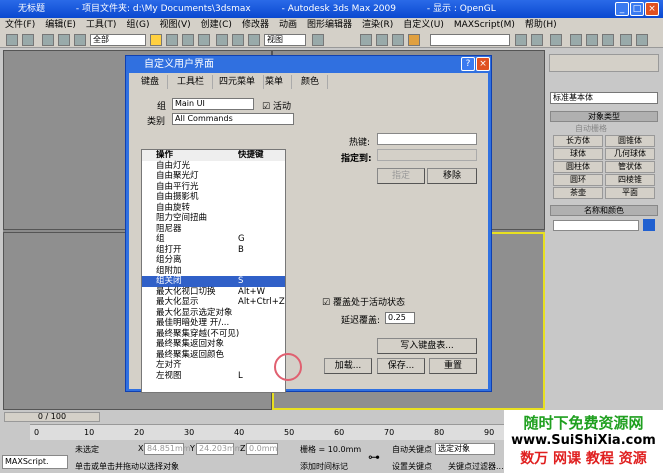 Image resolution: width=663 pixels, height=473 pixels. Describe the element at coordinates (213, 302) in the screenshot. I see `list-item: 最大化显示 Alt+Ctrl+Z` at that location.